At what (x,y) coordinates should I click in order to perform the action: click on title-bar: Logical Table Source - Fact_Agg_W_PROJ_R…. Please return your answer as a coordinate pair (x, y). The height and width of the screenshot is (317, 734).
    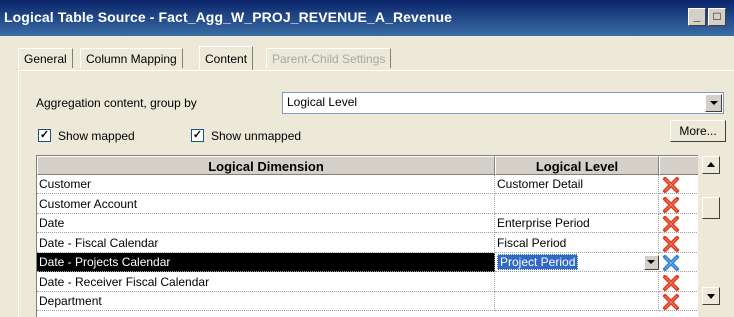
    Looking at the image, I should click on (367, 18).